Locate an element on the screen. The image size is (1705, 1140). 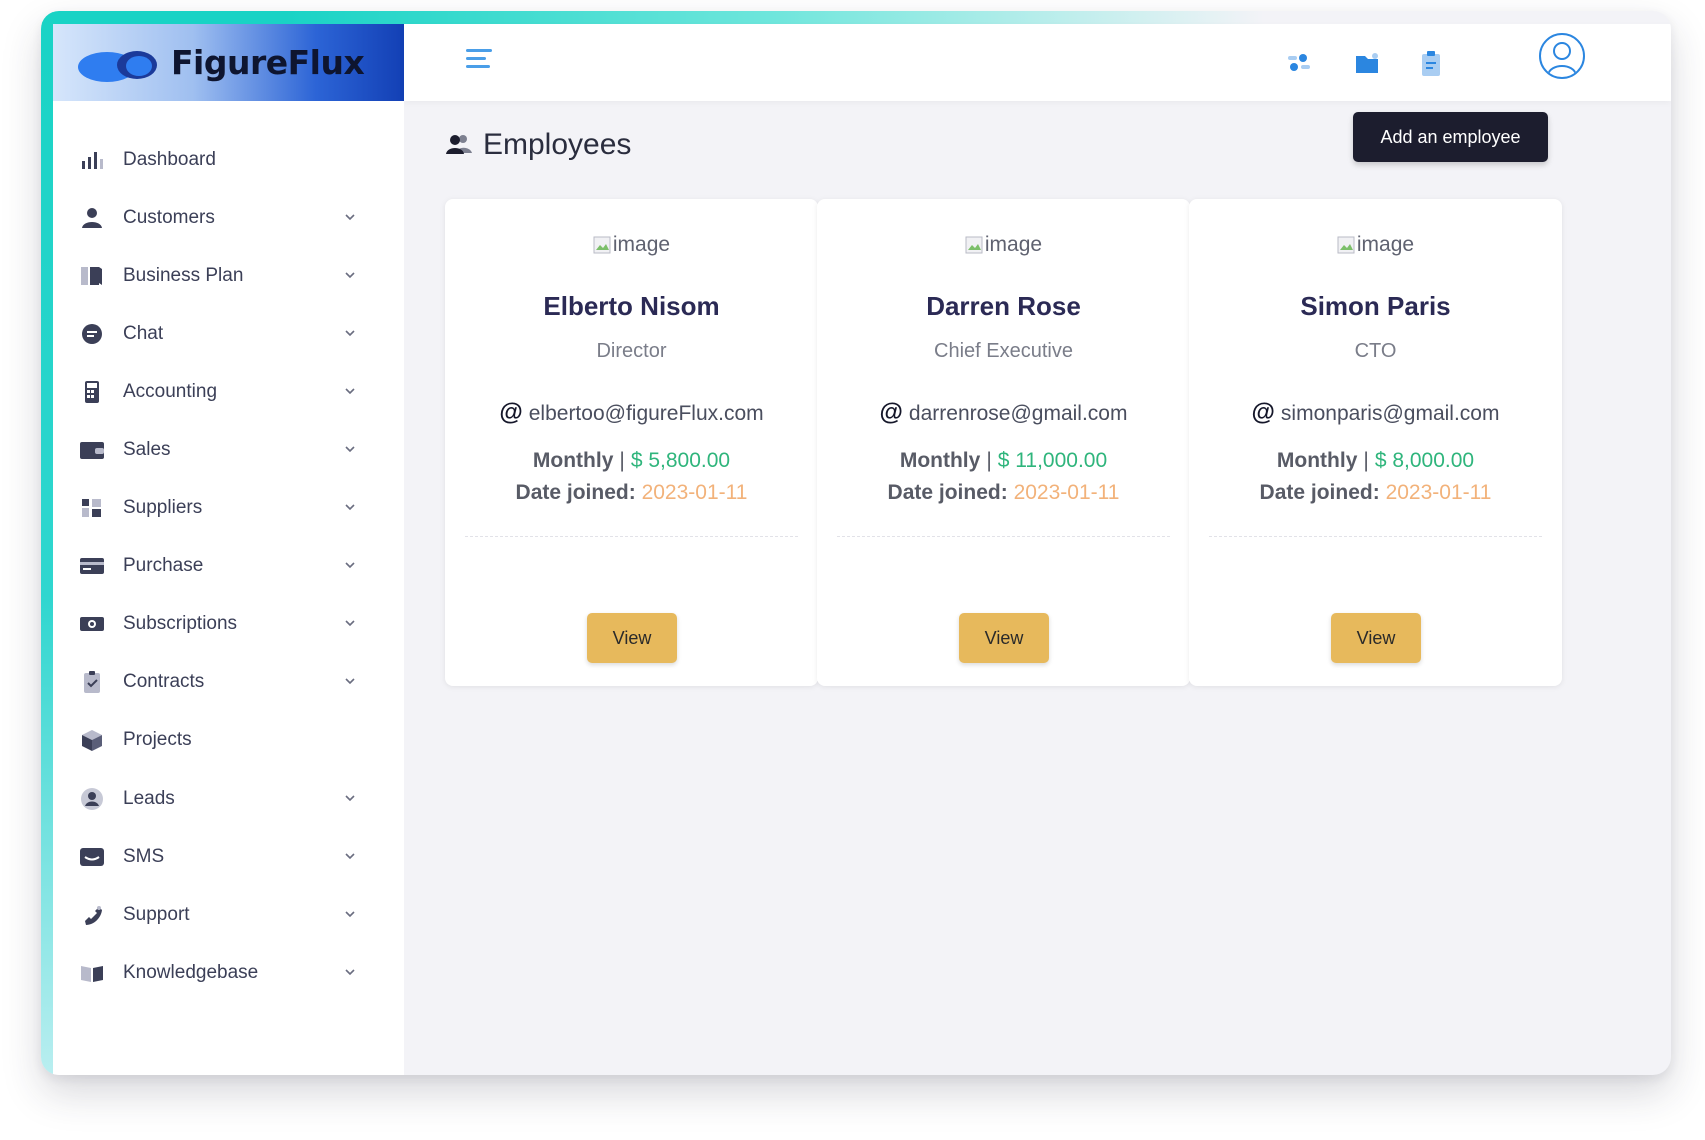
employee-role: CTO is located at coordinates (1375, 351).